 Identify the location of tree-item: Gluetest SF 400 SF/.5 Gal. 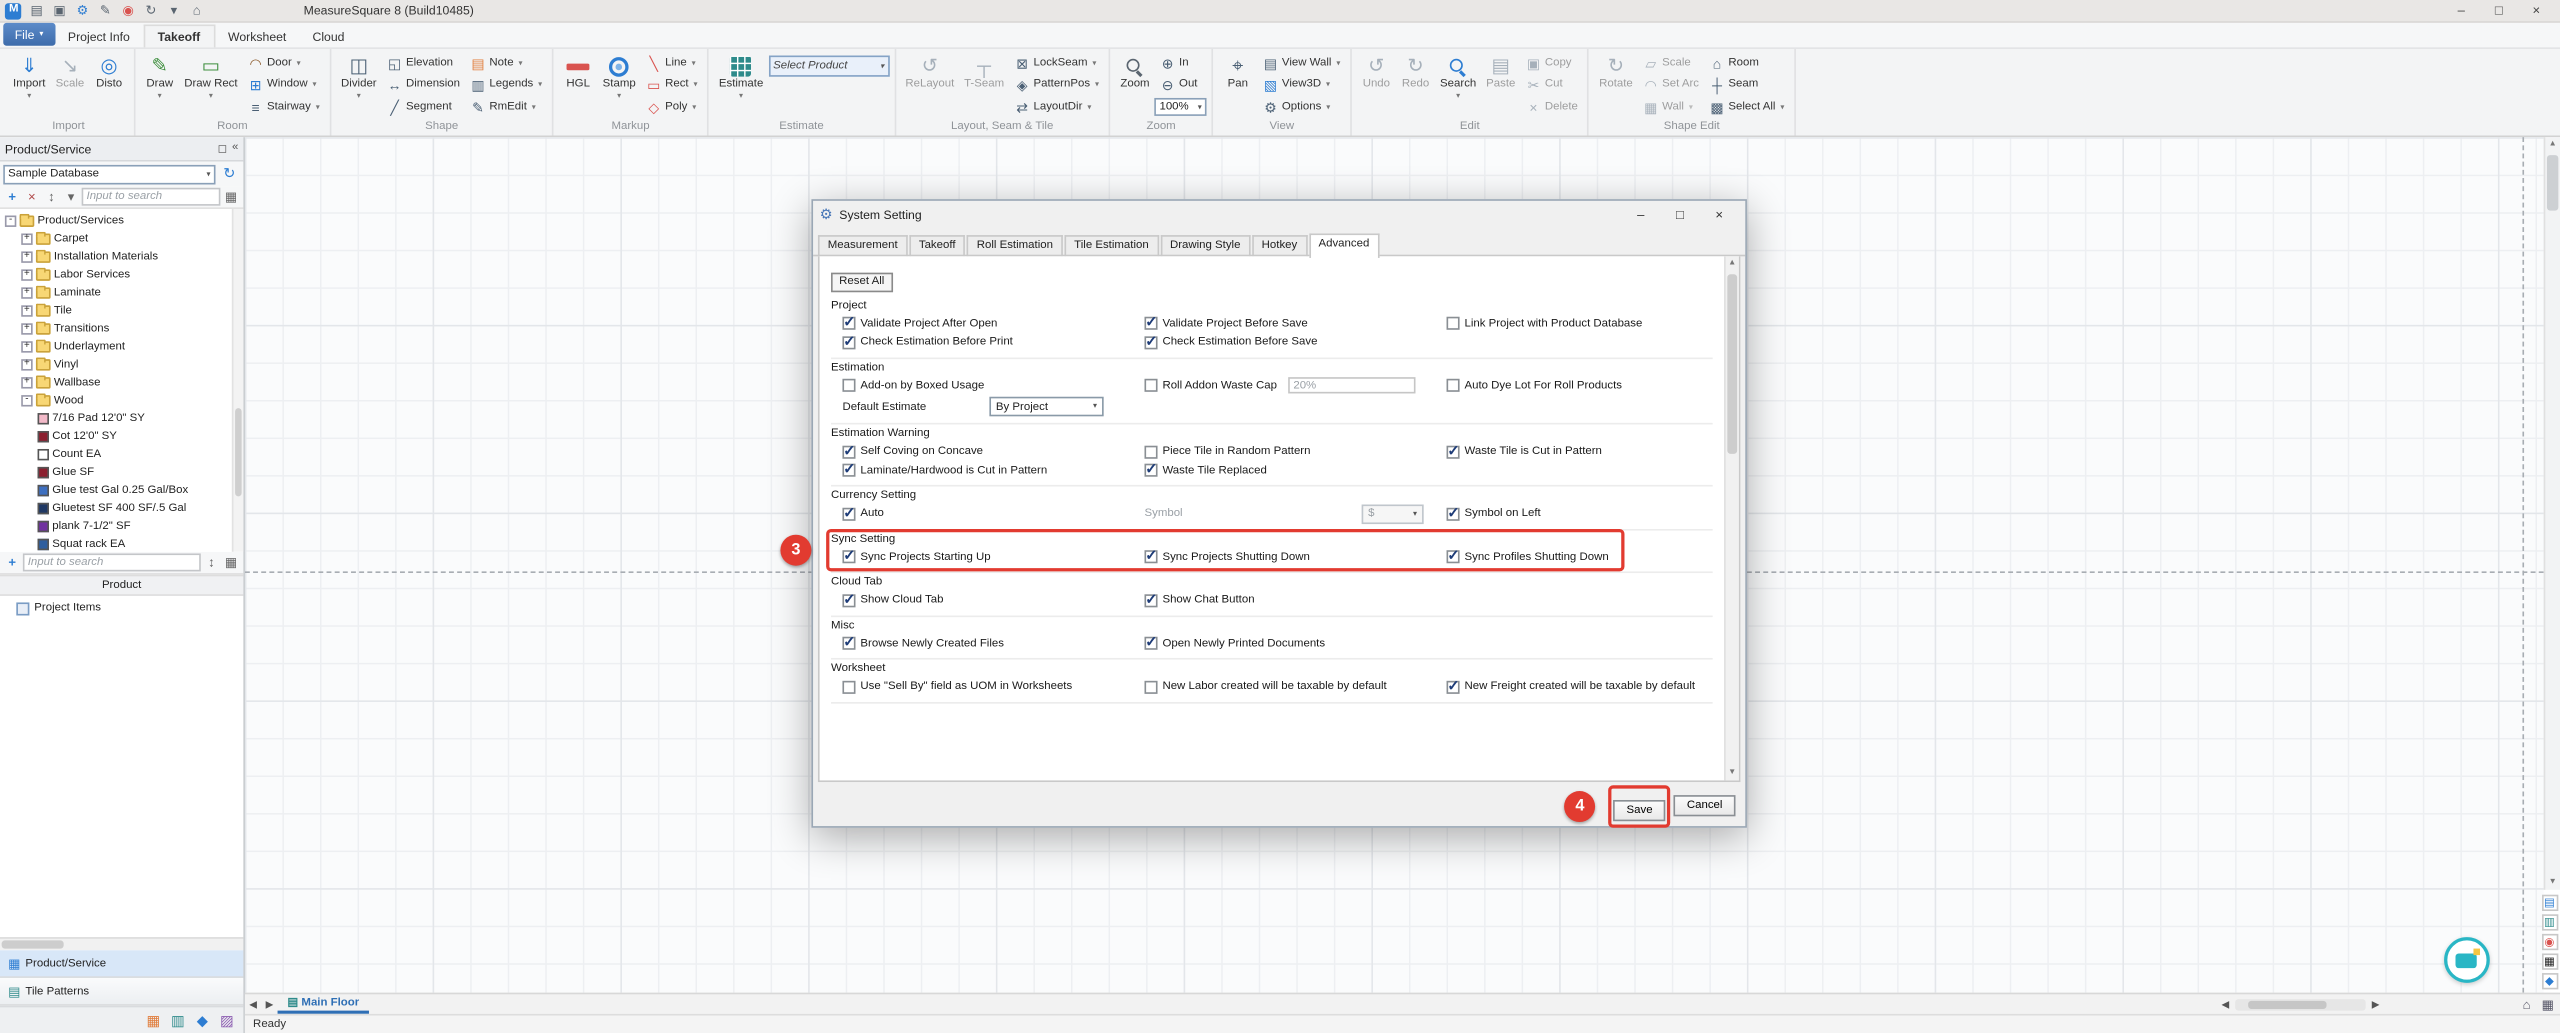
(121, 509).